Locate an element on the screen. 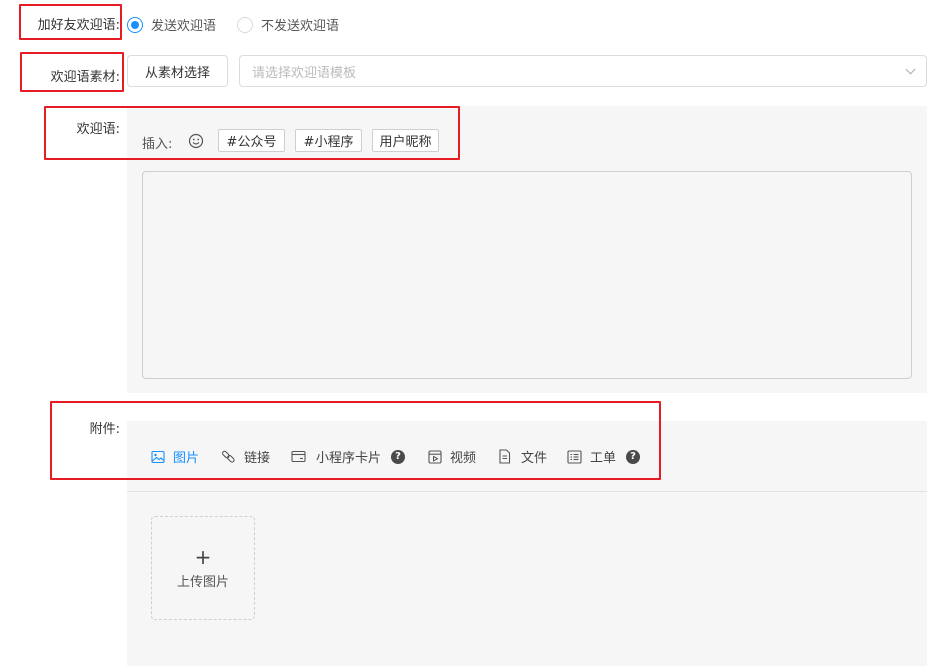  radio-no-welcome-label: 不发送欢迎语 is located at coordinates (300, 26).